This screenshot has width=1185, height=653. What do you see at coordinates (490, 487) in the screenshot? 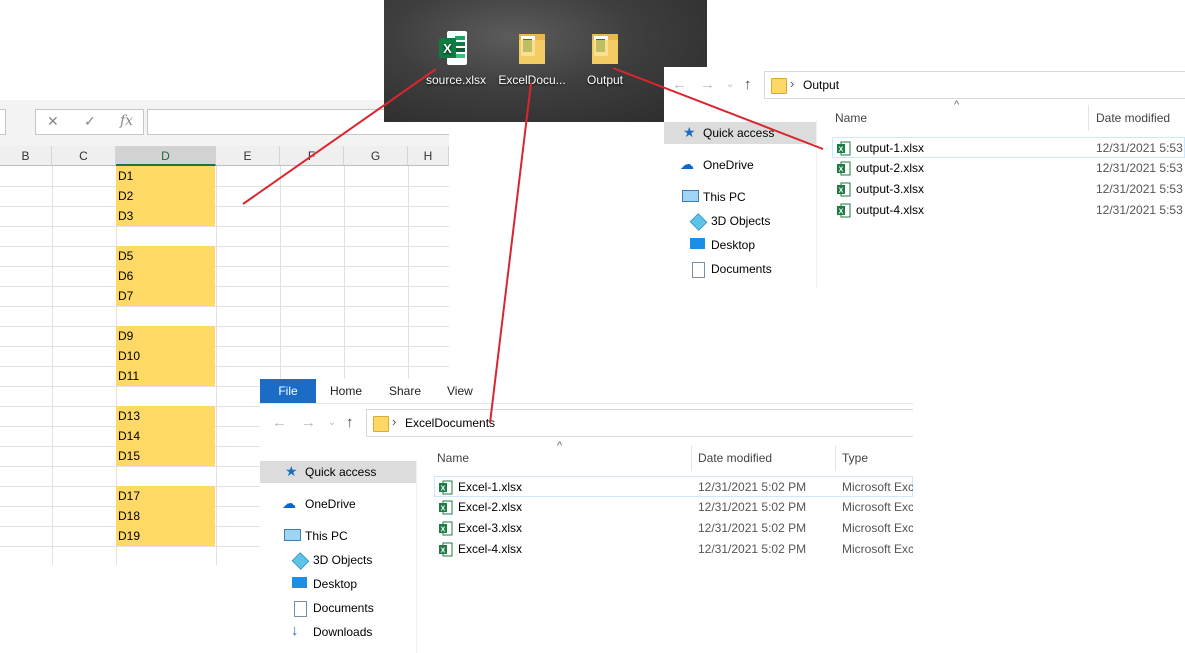
I see `file-name: Excel-1.xlsx` at bounding box center [490, 487].